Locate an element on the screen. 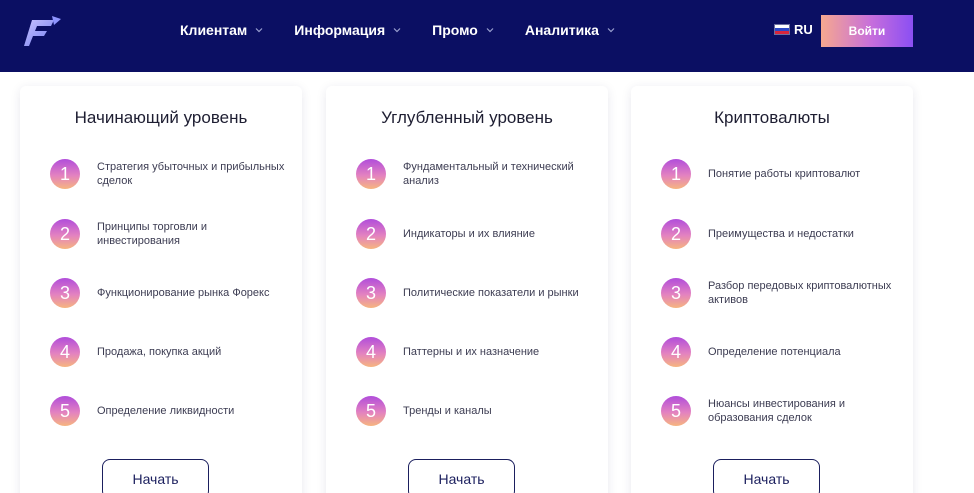  list-item-text: Преимущества и недостатки is located at coordinates (781, 234).